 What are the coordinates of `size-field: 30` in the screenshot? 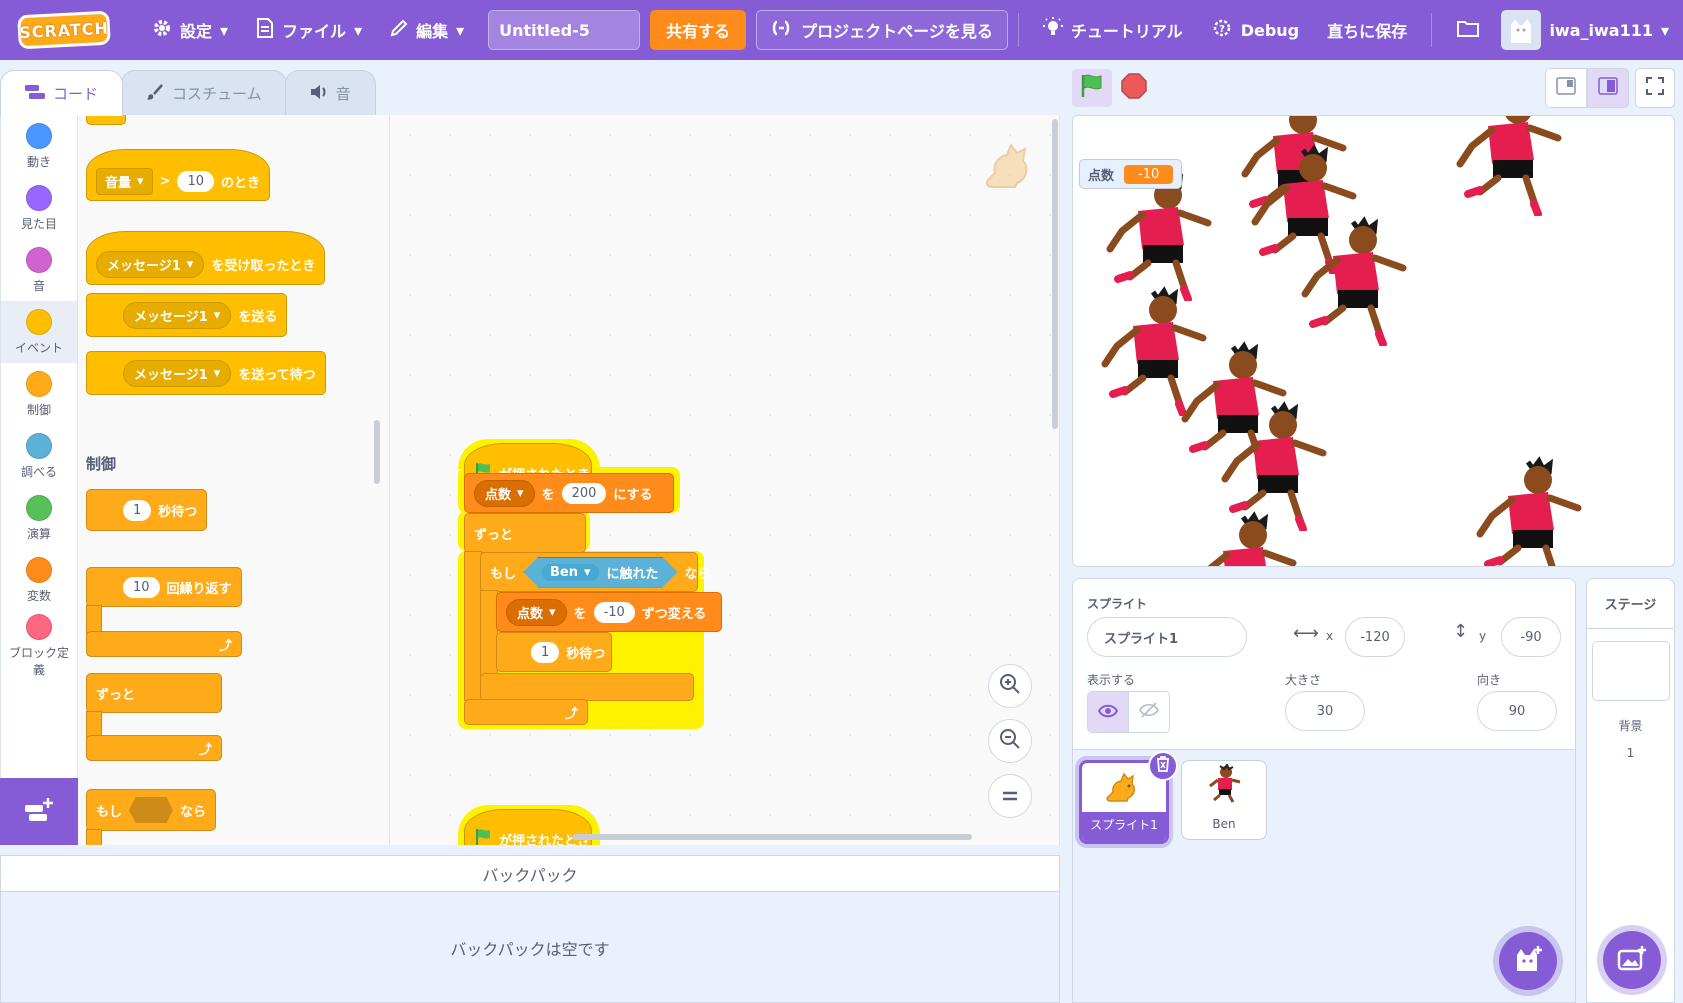 It's located at (1325, 711).